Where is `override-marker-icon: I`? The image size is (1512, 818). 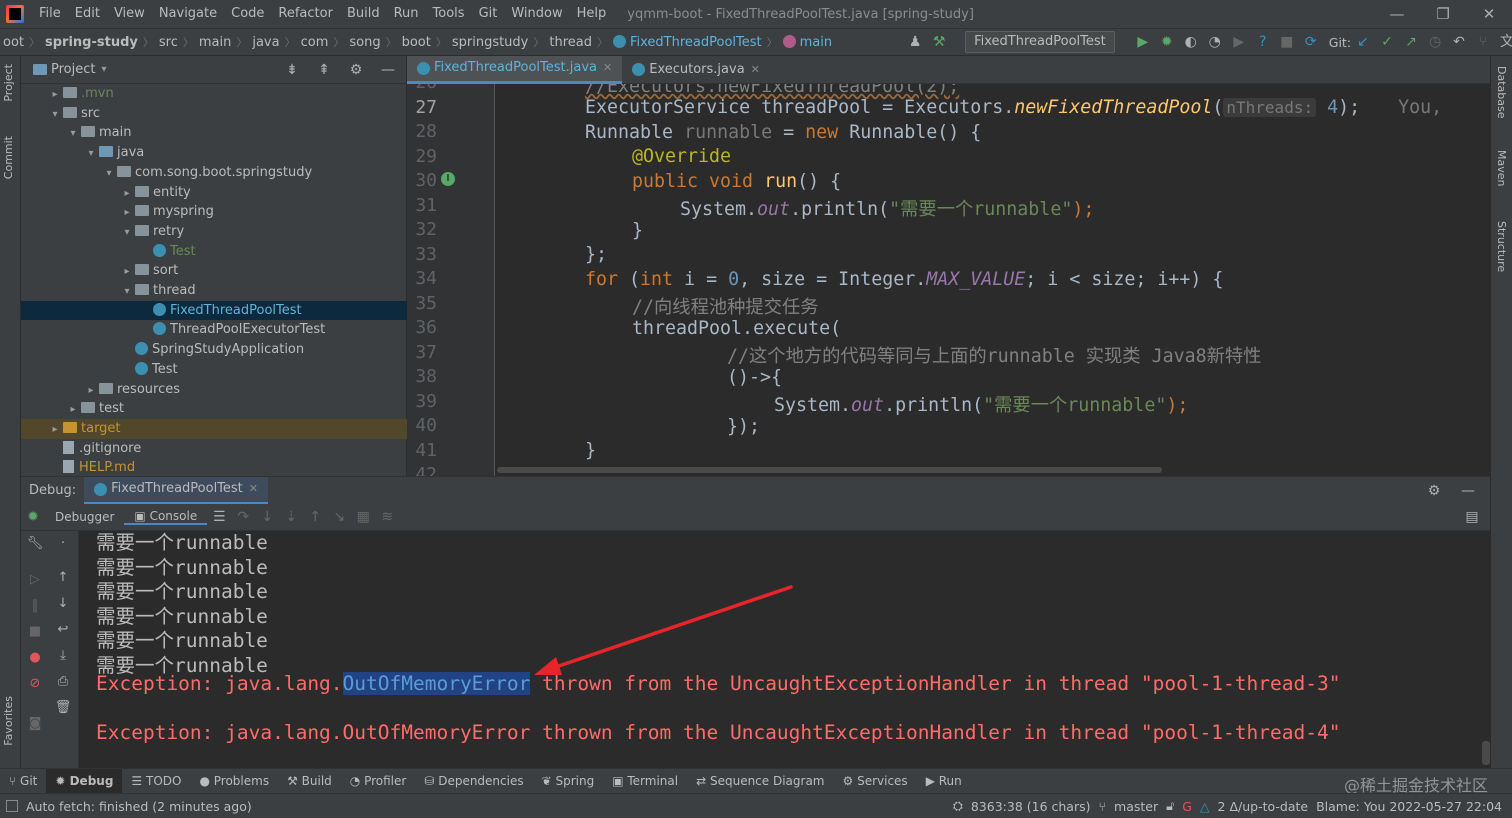 override-marker-icon: I is located at coordinates (448, 179).